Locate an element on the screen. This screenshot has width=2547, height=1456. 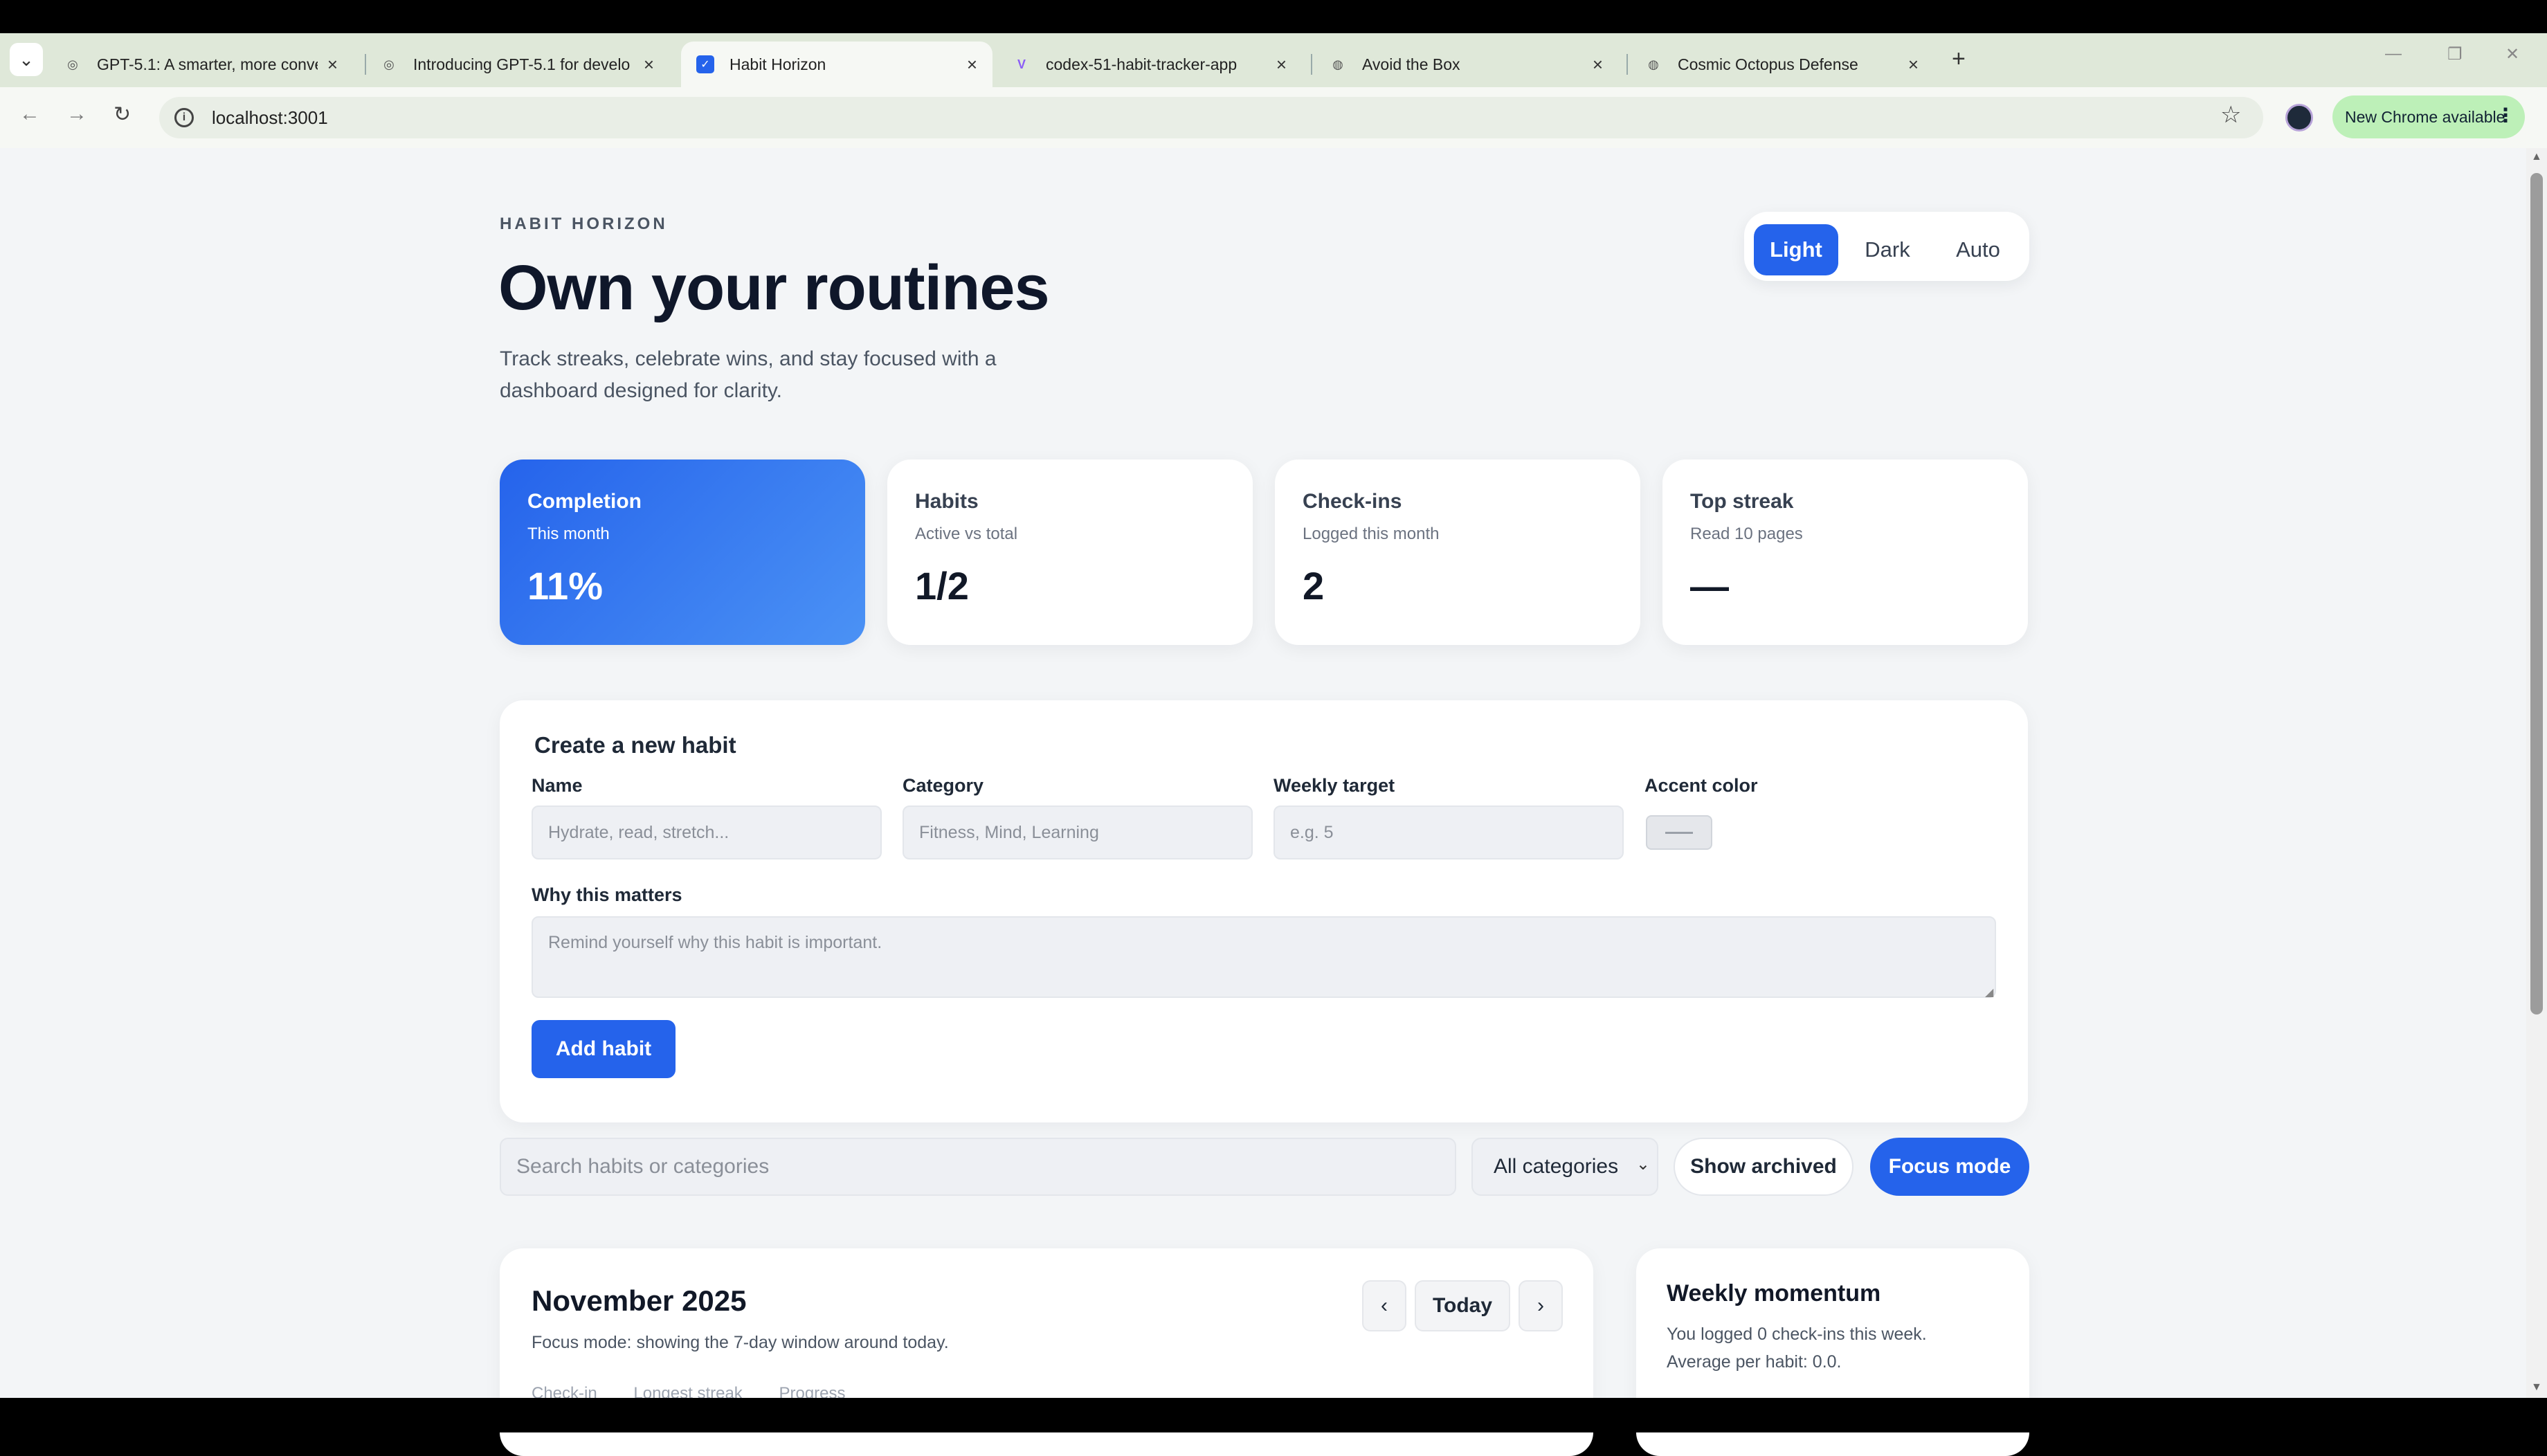
tab-codex-habit-tracker: V codex-51-habit-tracker-app × is located at coordinates (1149, 64).